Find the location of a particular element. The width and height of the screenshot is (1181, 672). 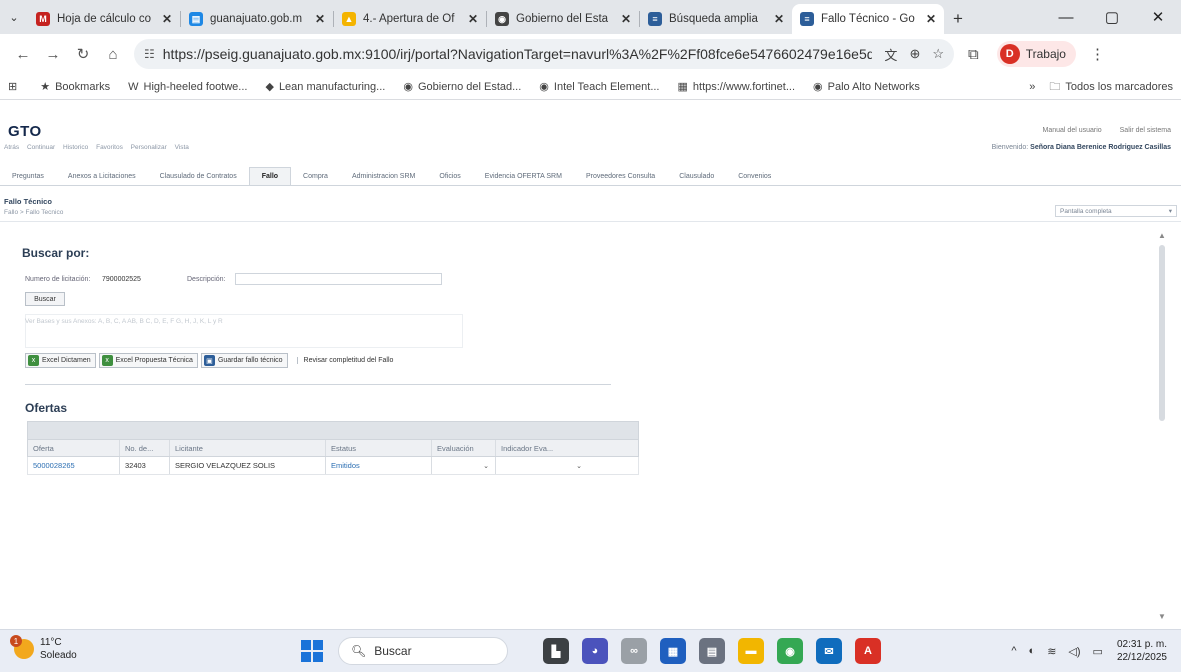

nav-item: Compra is located at coordinates (315, 176).